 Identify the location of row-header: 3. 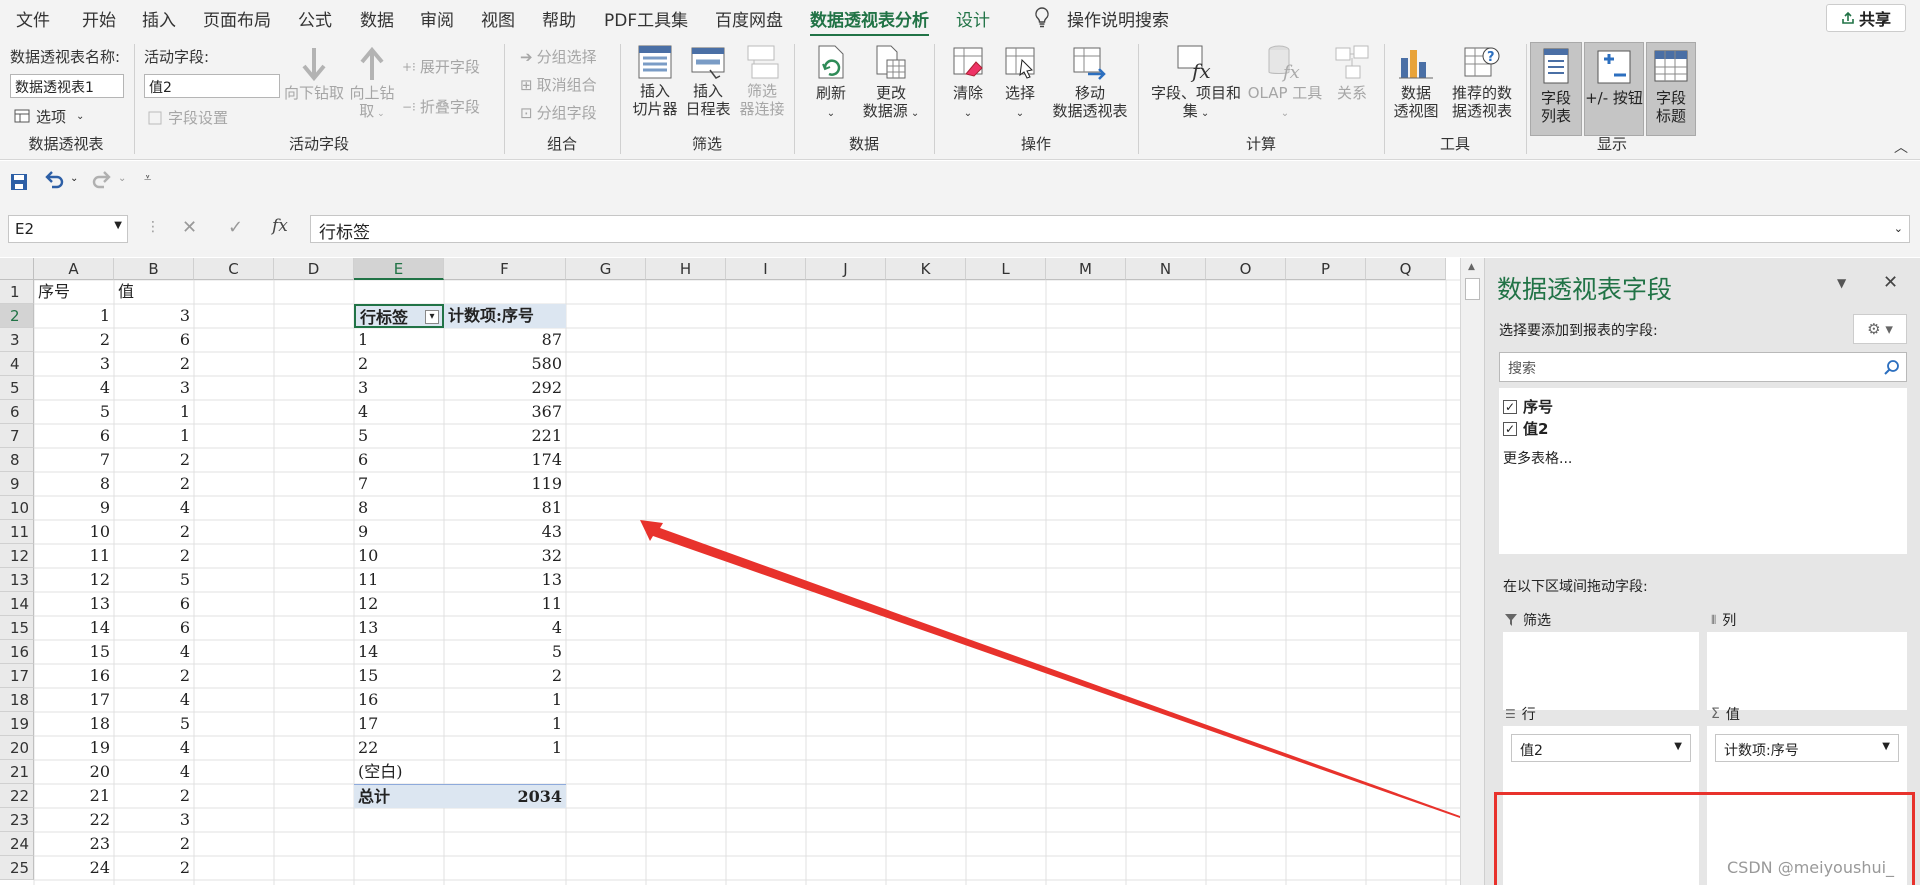
(17, 340).